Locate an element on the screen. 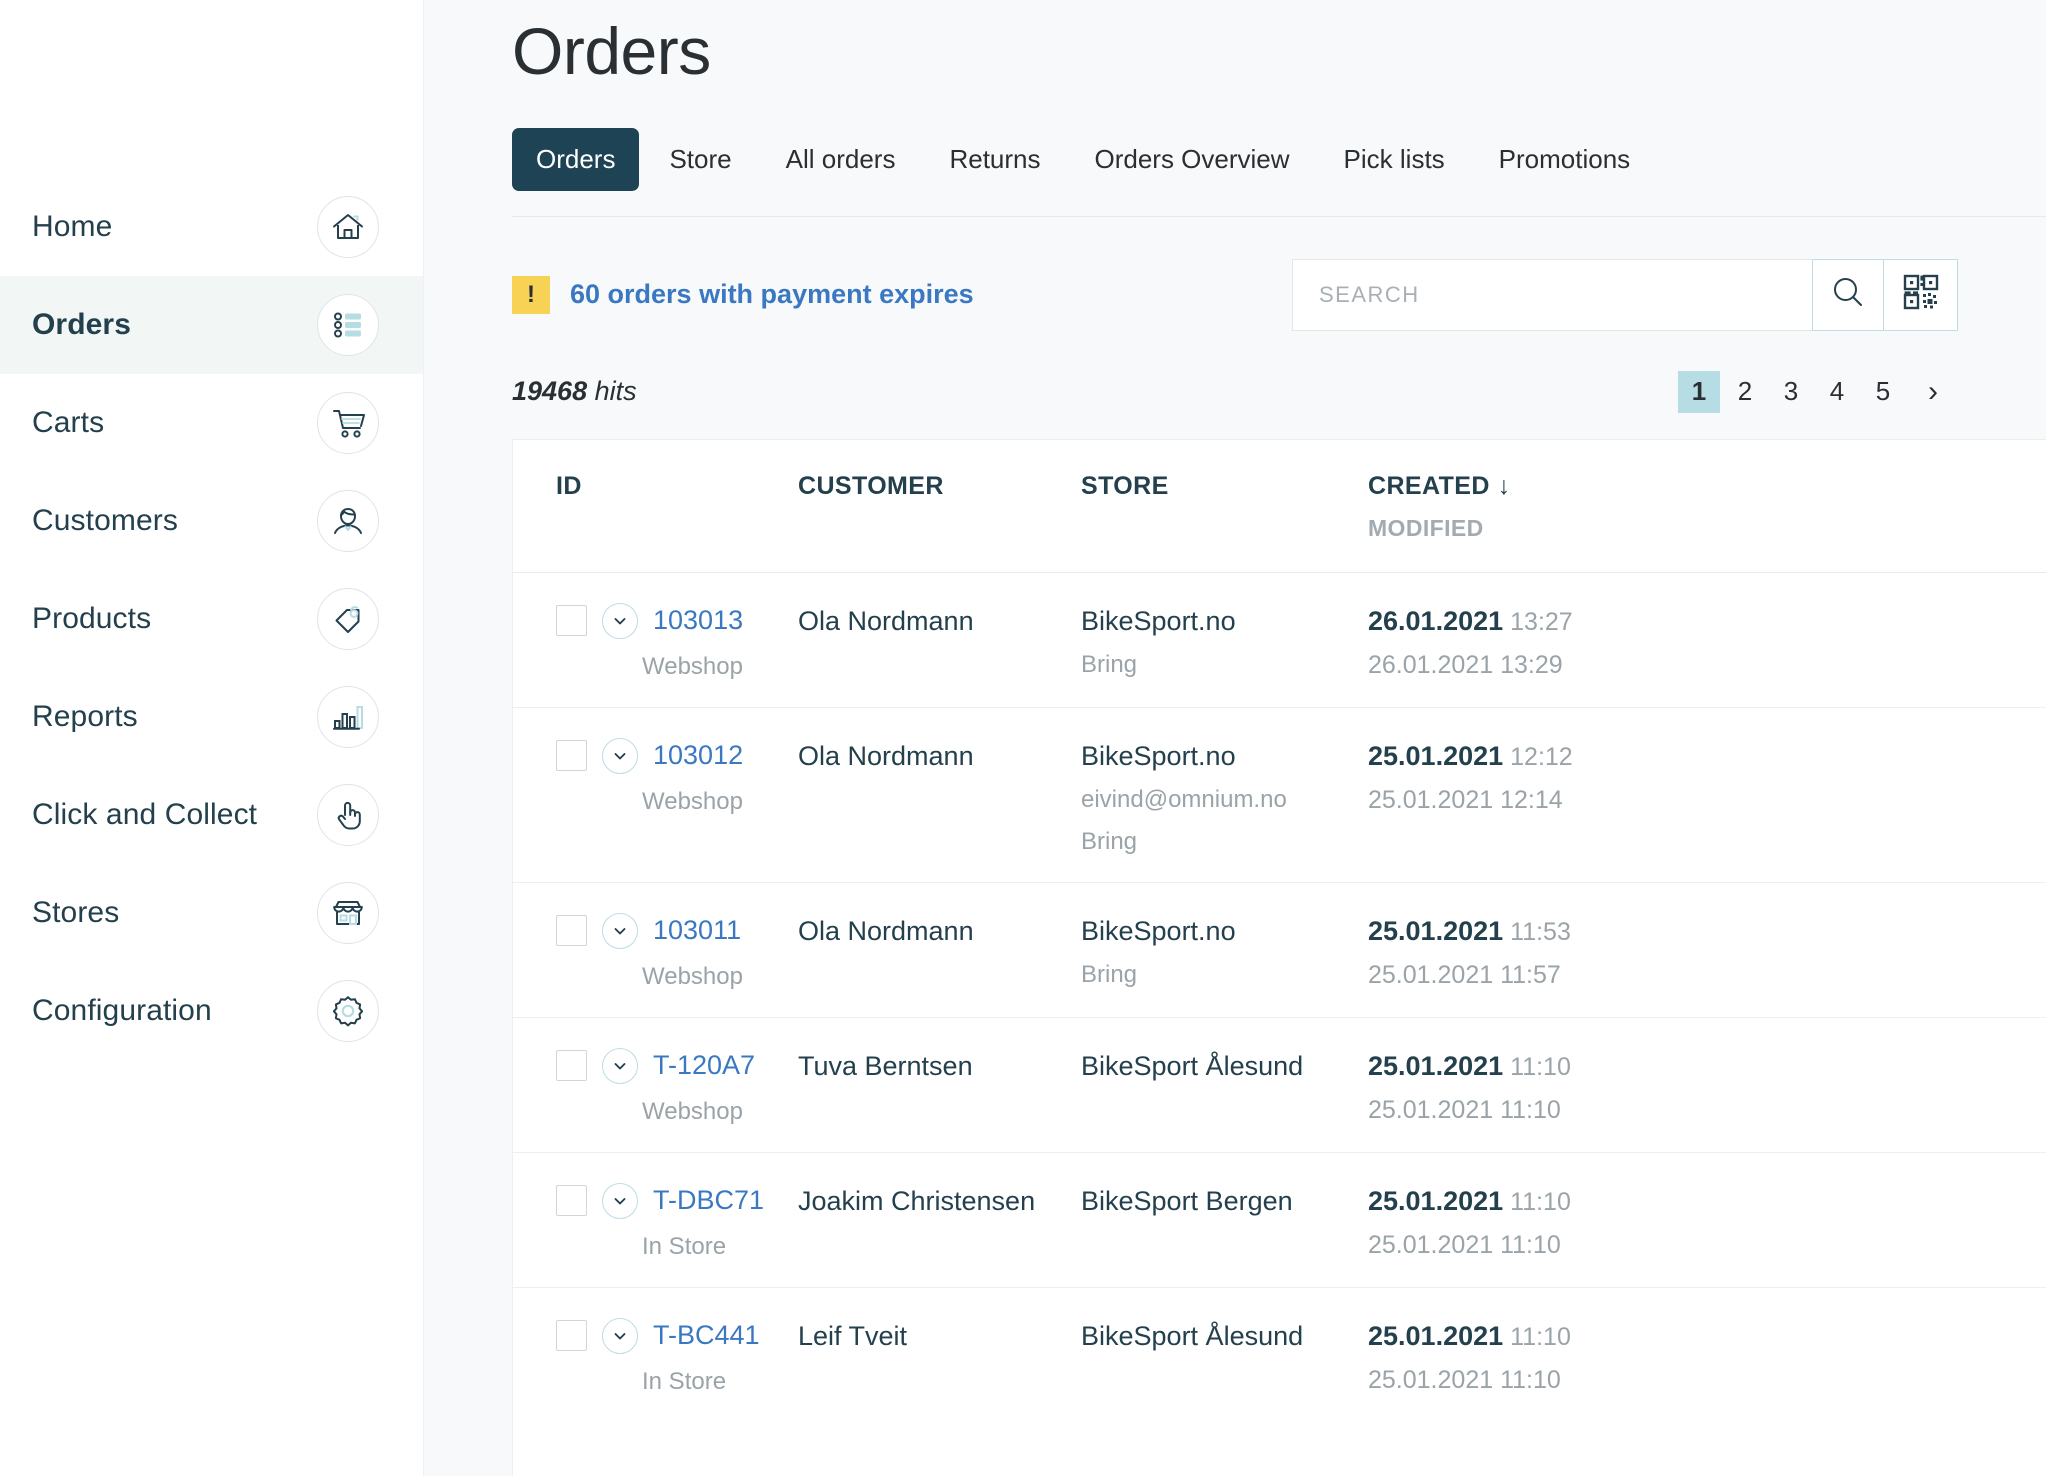 The width and height of the screenshot is (2046, 1476). order-id-link: 103011 is located at coordinates (697, 930).